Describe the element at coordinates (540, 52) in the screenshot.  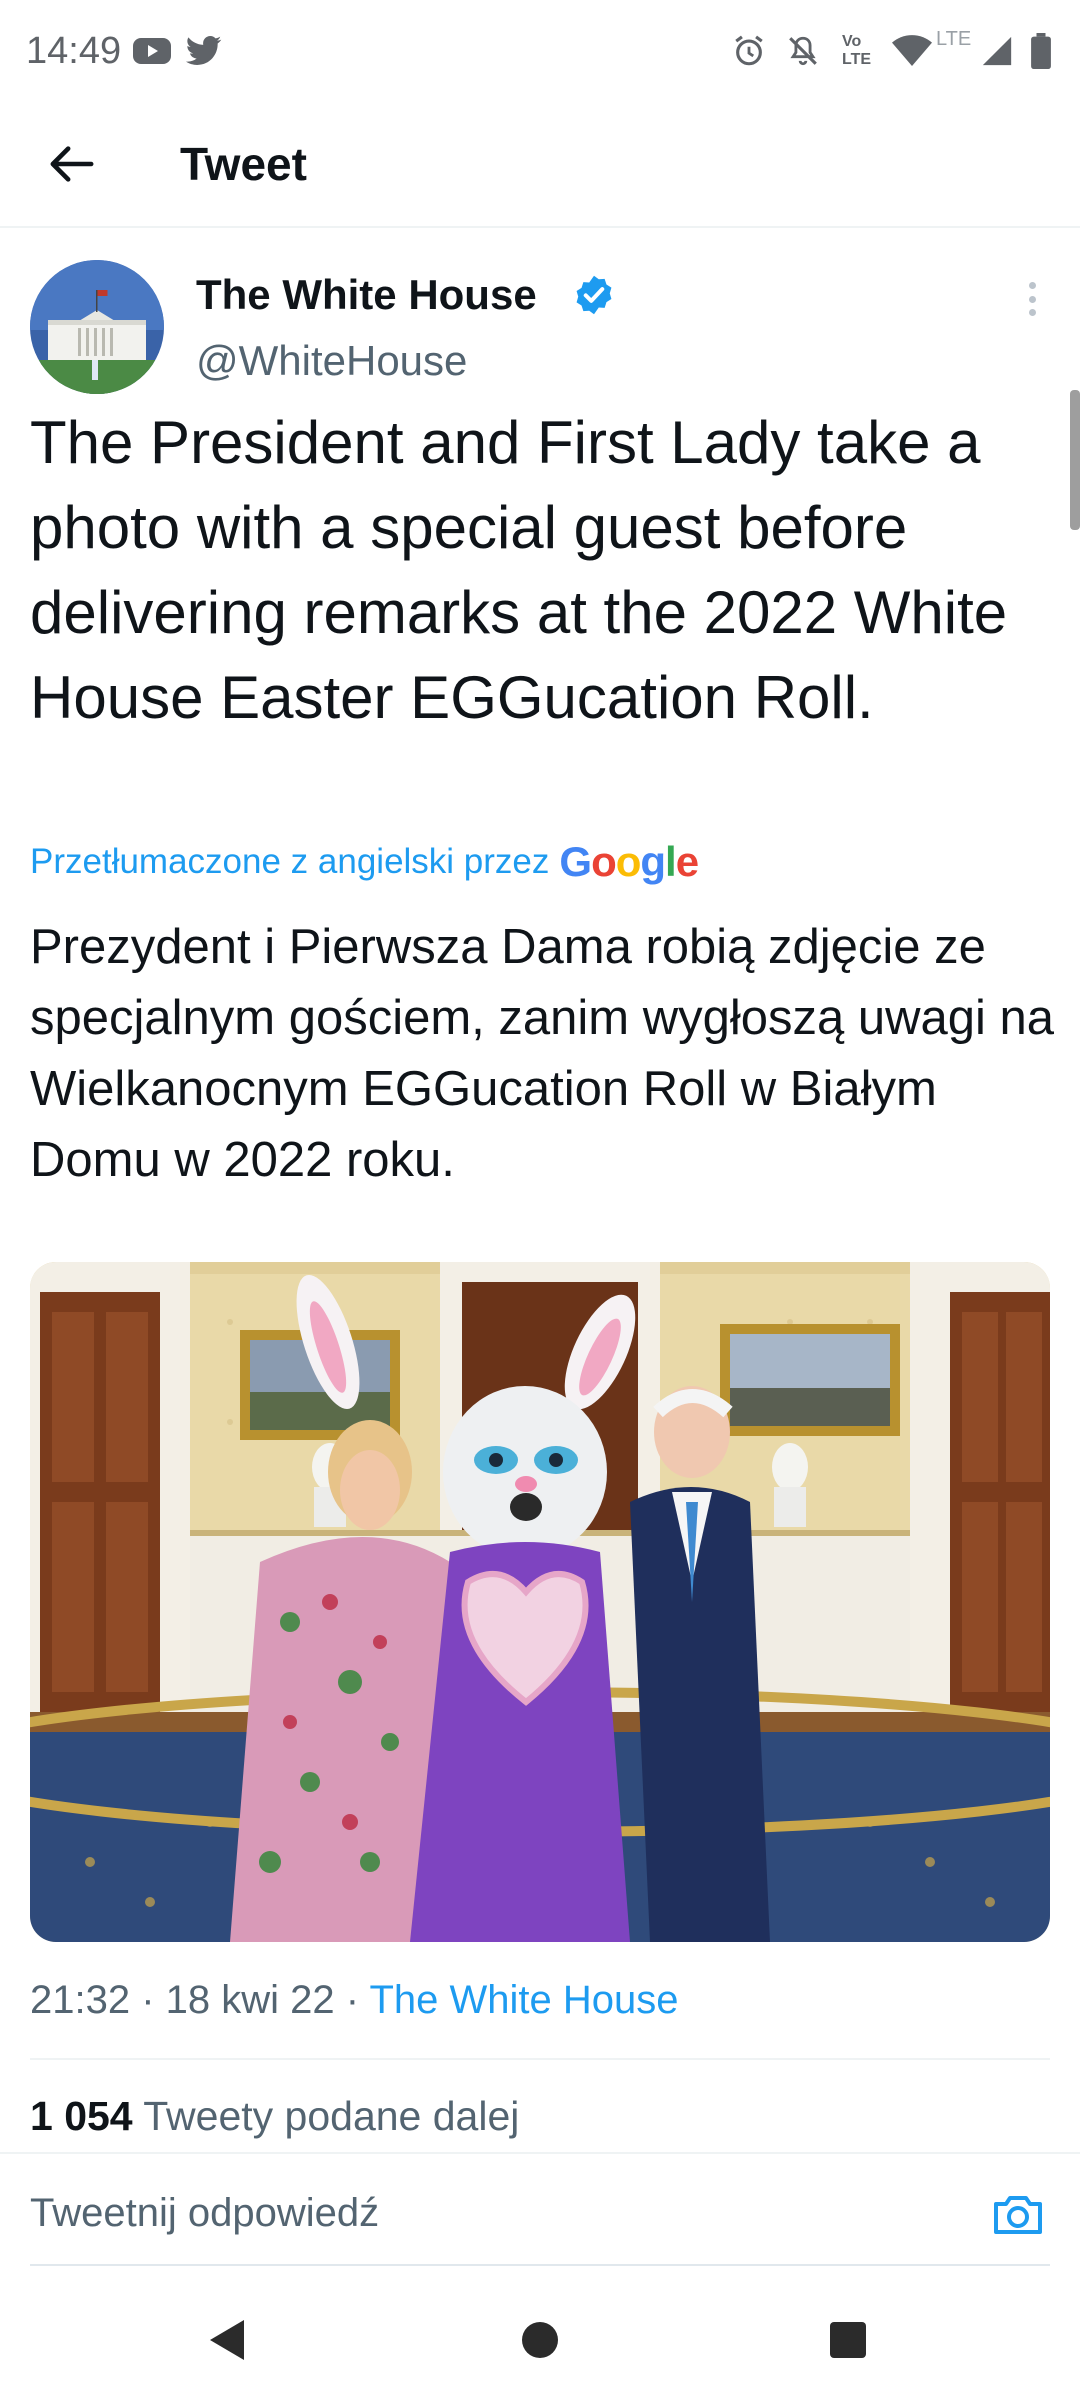
I see `status-bar: 14:49 Vo LTE LTE` at that location.